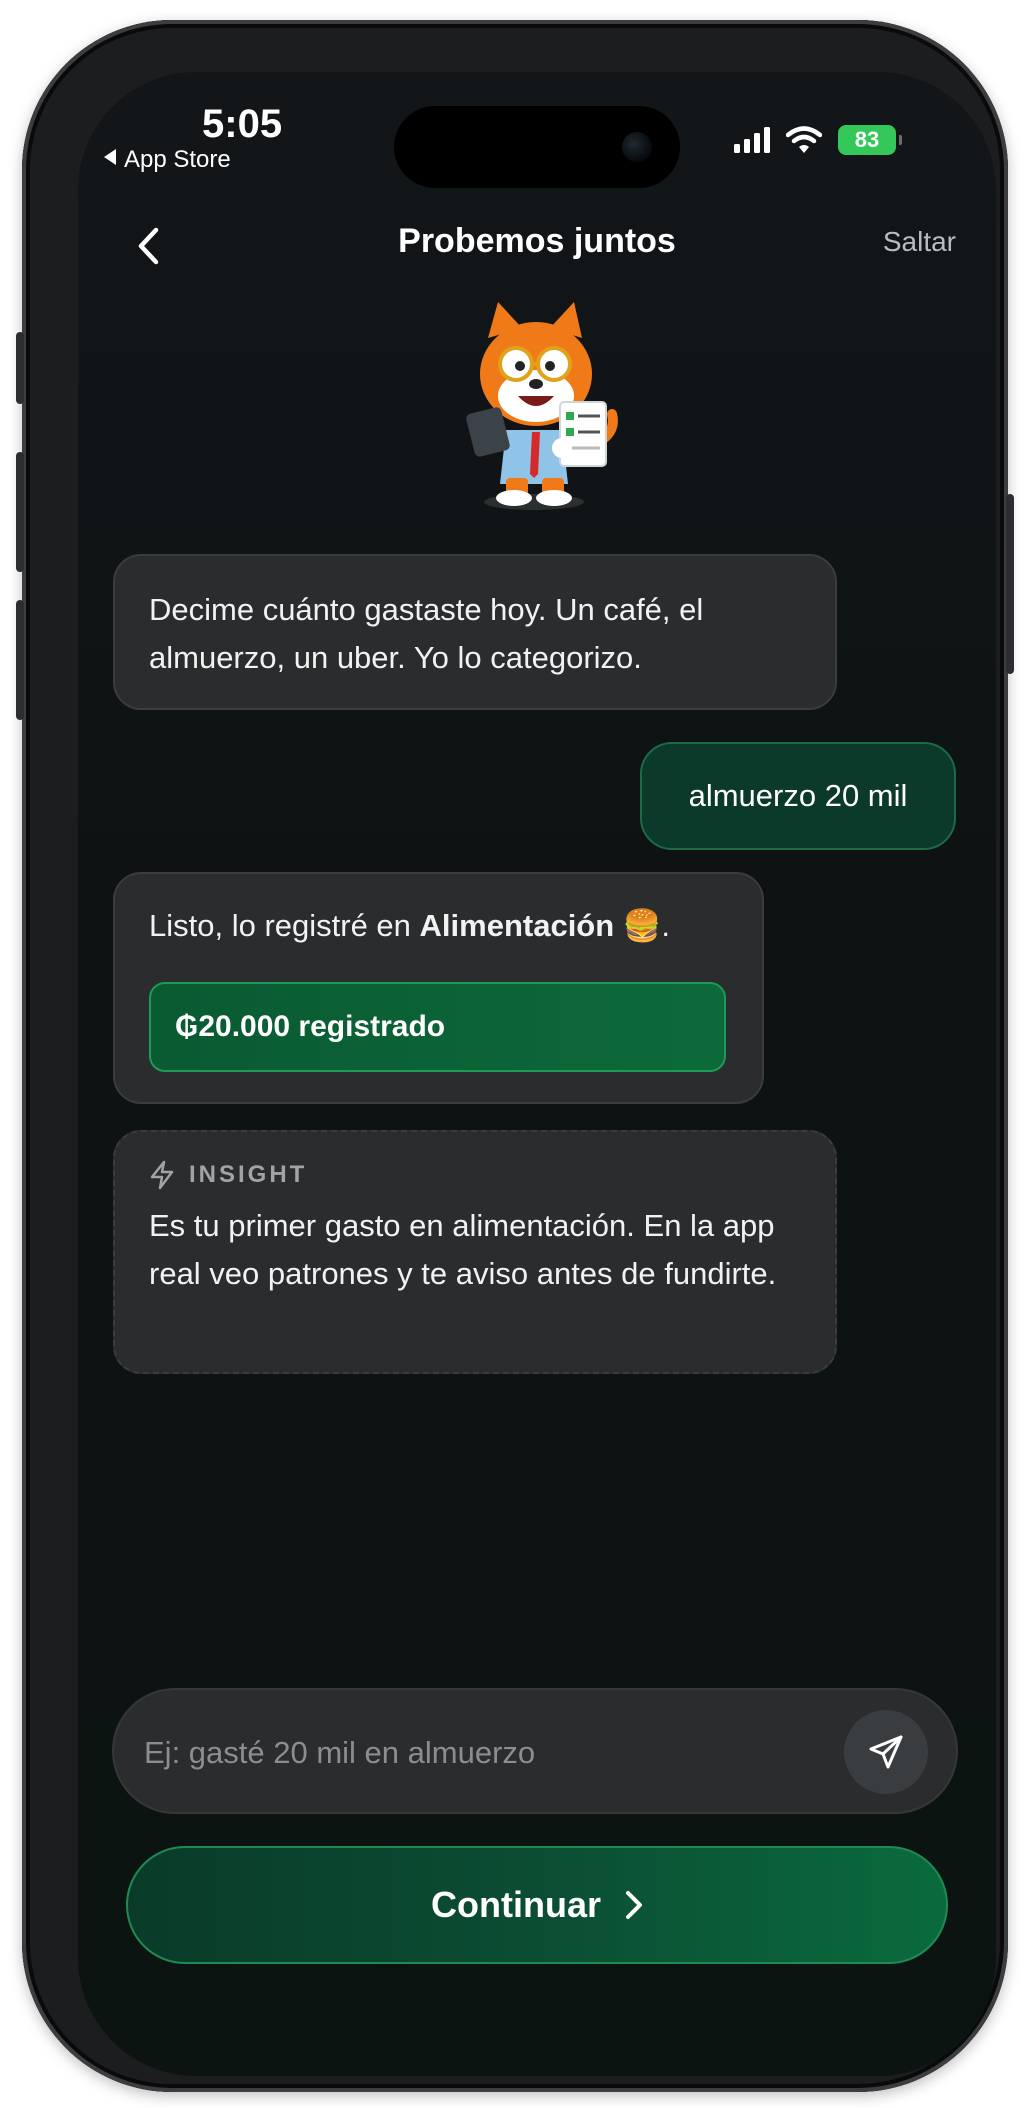 Image resolution: width=1030 pixels, height=2108 pixels. Describe the element at coordinates (110, 157) in the screenshot. I see `back-triangle-icon` at that location.